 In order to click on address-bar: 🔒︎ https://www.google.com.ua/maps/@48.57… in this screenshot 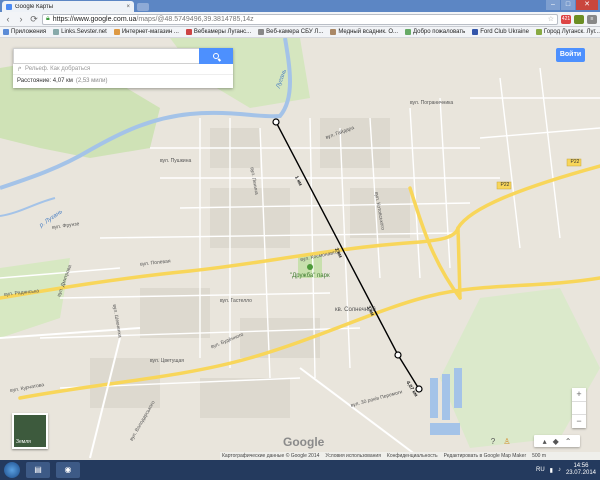, I will do `click(300, 19)`.